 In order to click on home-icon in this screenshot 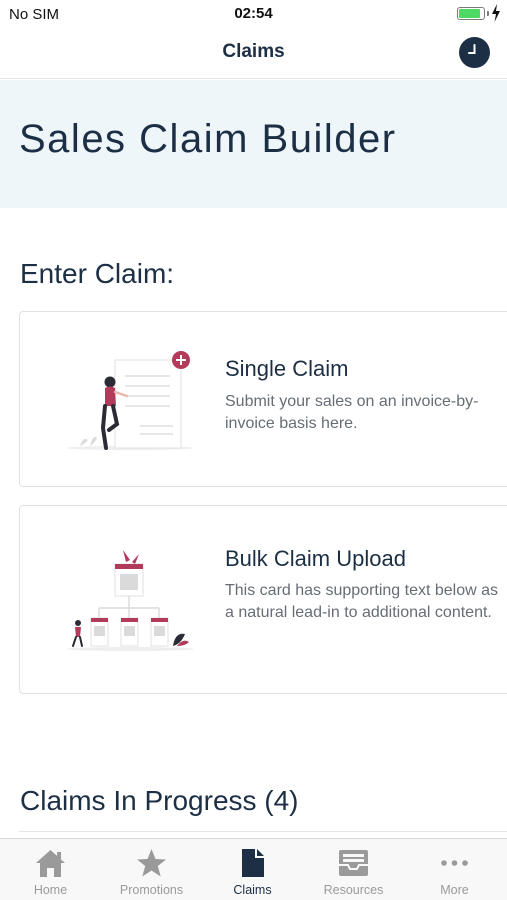, I will do `click(50, 863)`.